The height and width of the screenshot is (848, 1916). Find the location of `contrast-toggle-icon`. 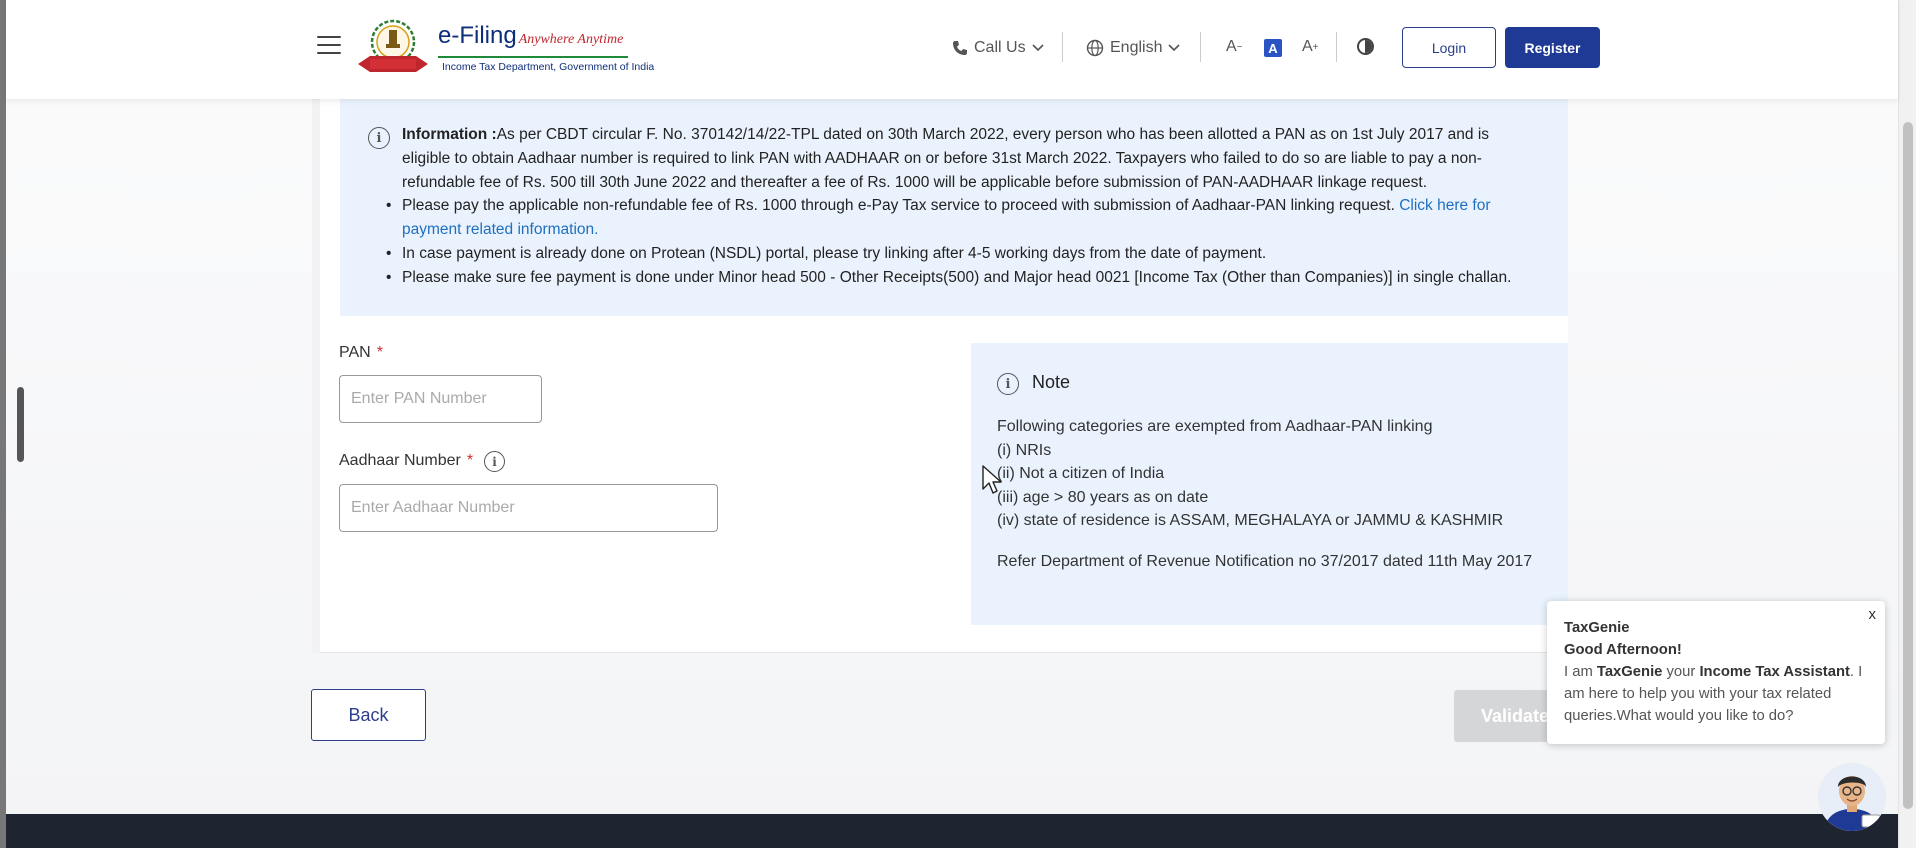

contrast-toggle-icon is located at coordinates (1365, 46).